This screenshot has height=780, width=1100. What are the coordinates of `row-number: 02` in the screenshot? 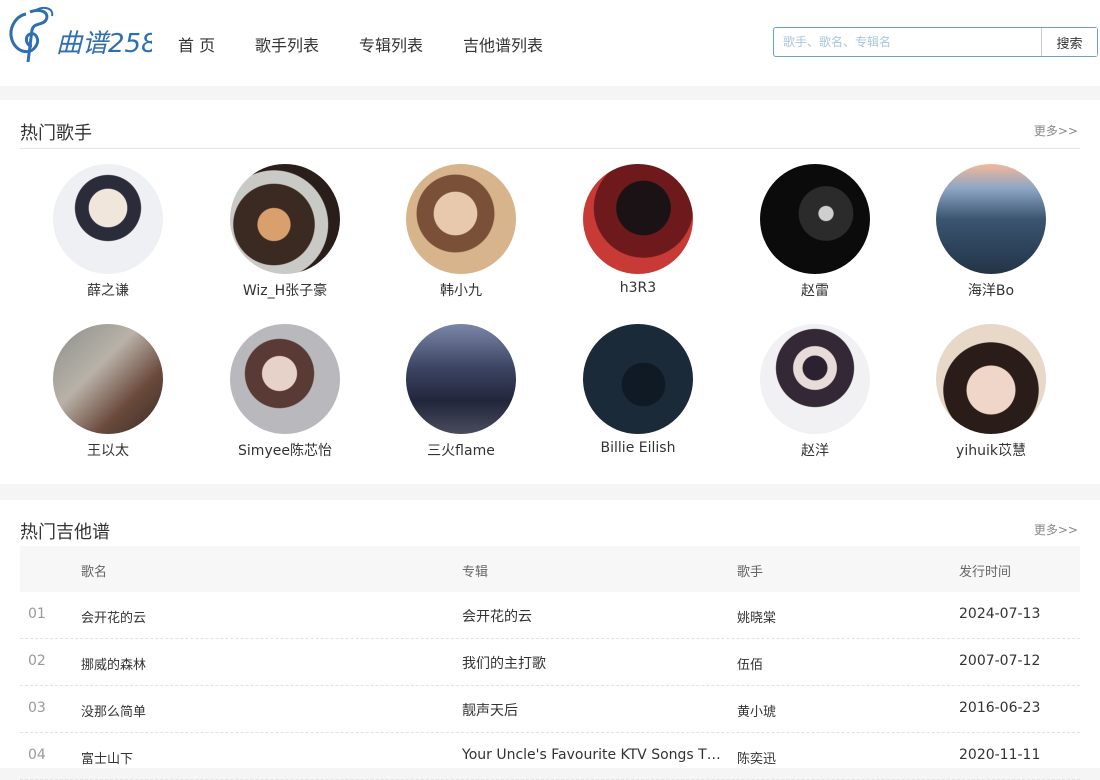 It's located at (37, 661).